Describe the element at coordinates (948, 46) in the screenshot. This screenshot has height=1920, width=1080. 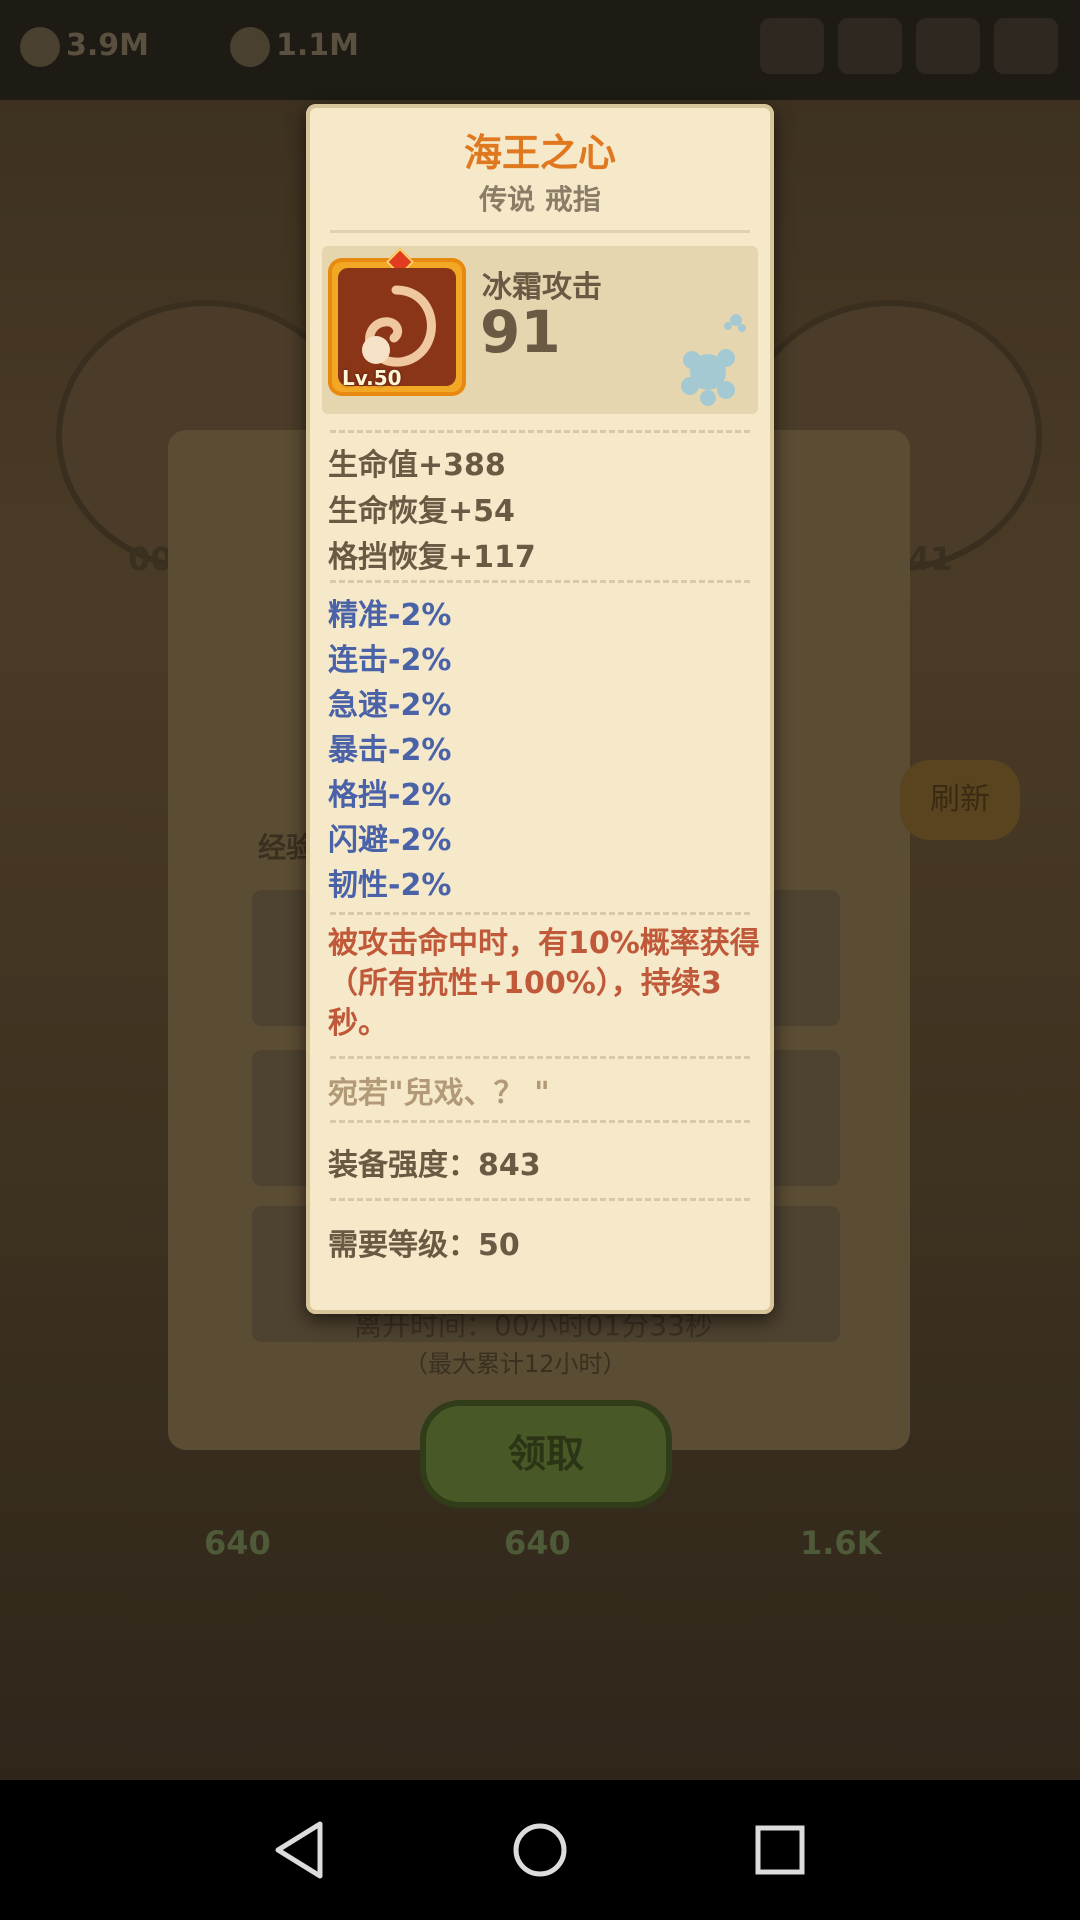
I see `mail-button` at that location.